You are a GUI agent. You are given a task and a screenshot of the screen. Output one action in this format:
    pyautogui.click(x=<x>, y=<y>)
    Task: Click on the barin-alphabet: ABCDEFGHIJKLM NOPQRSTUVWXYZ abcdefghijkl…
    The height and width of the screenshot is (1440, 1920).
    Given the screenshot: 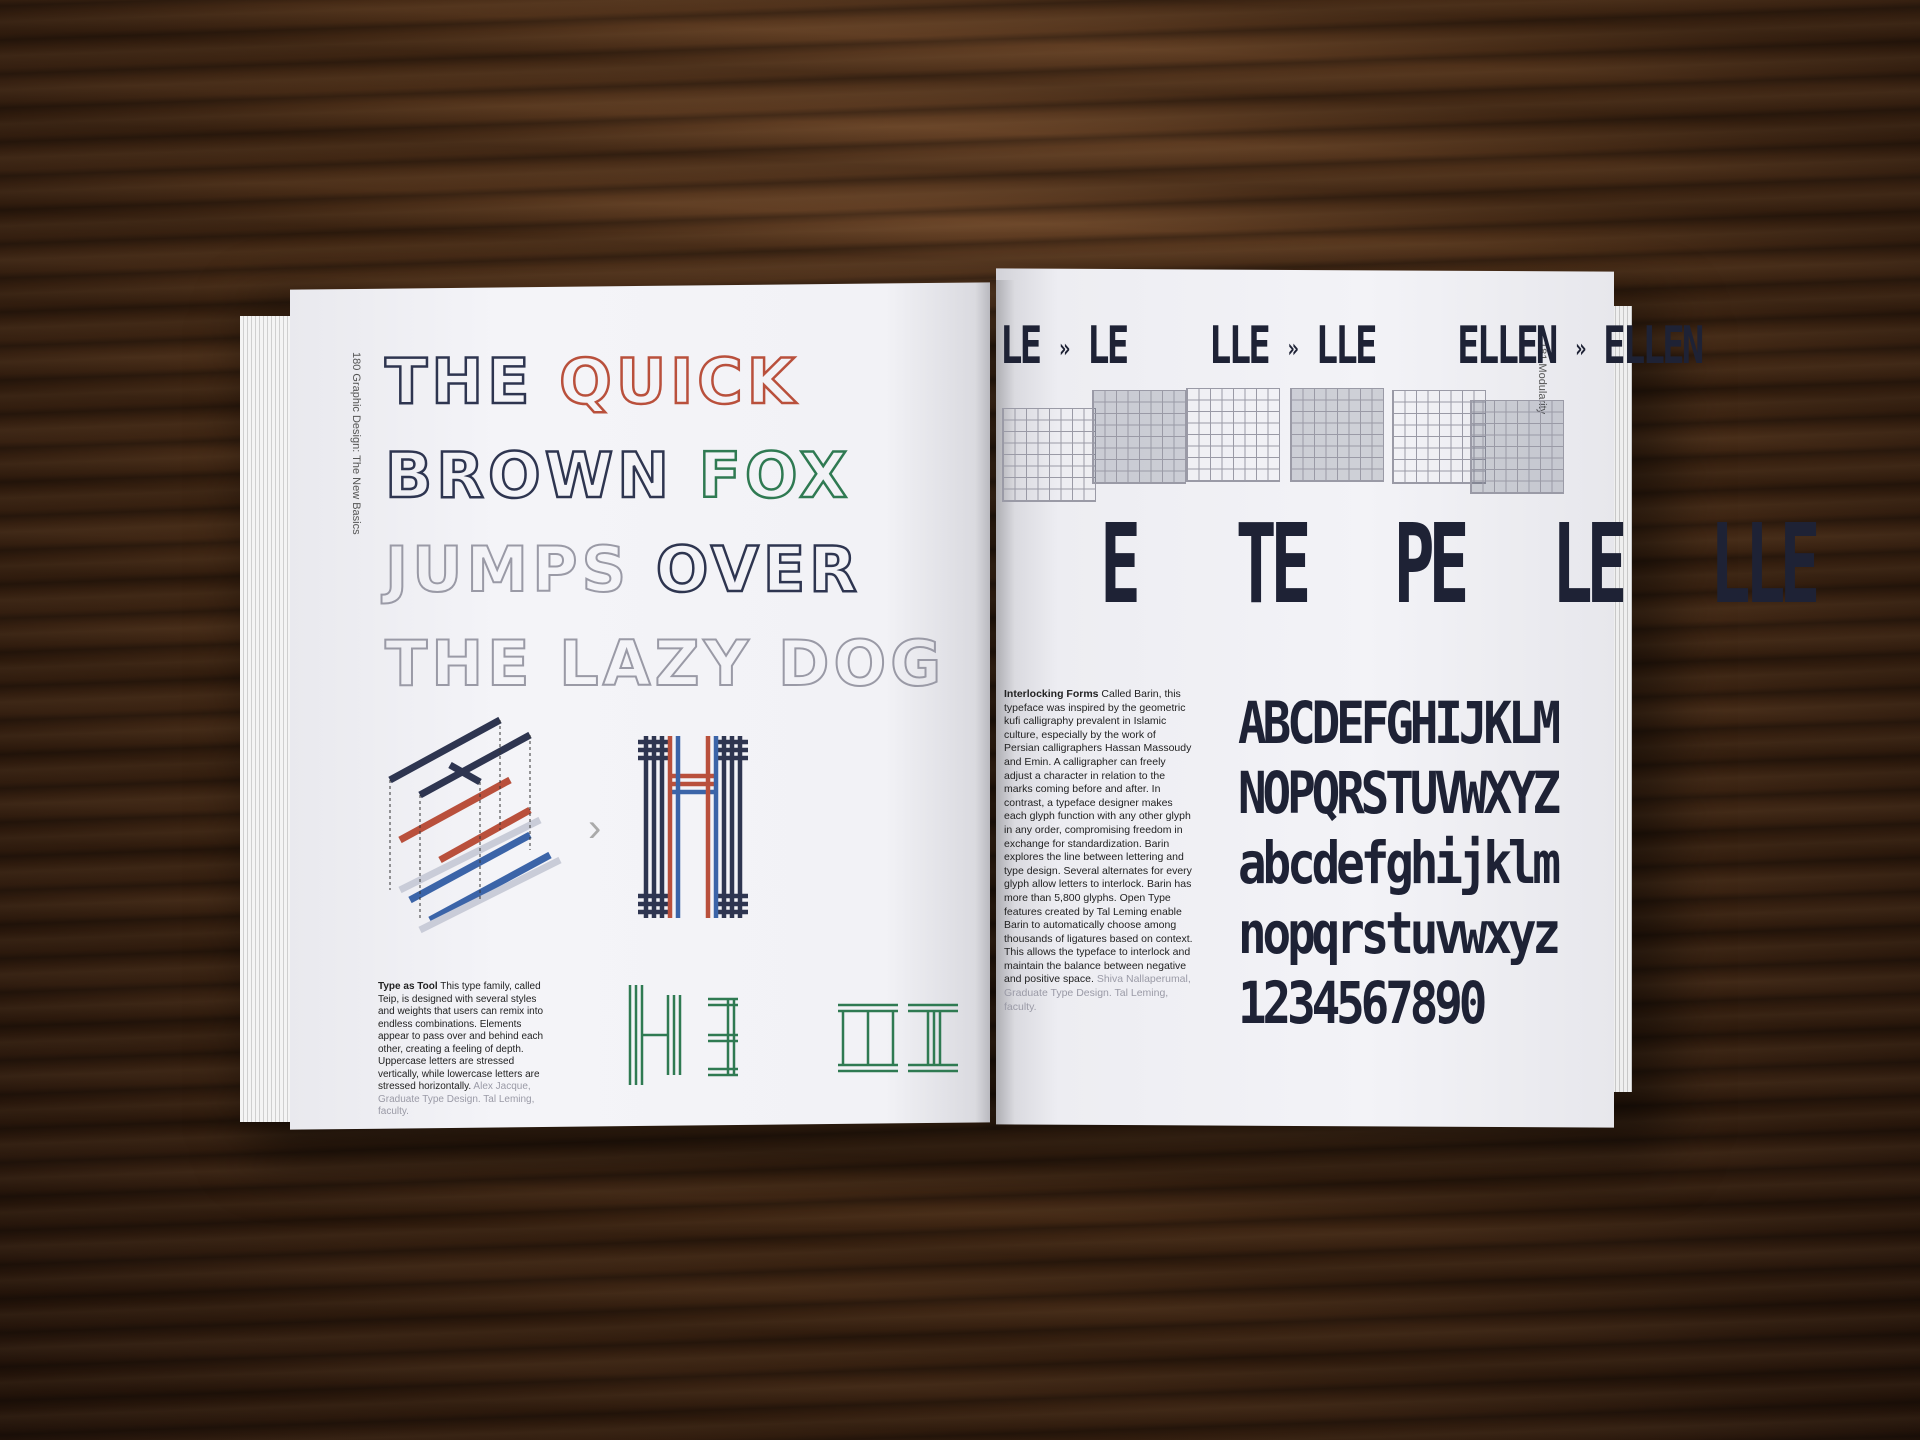 What is the action you would take?
    pyautogui.click(x=1399, y=863)
    